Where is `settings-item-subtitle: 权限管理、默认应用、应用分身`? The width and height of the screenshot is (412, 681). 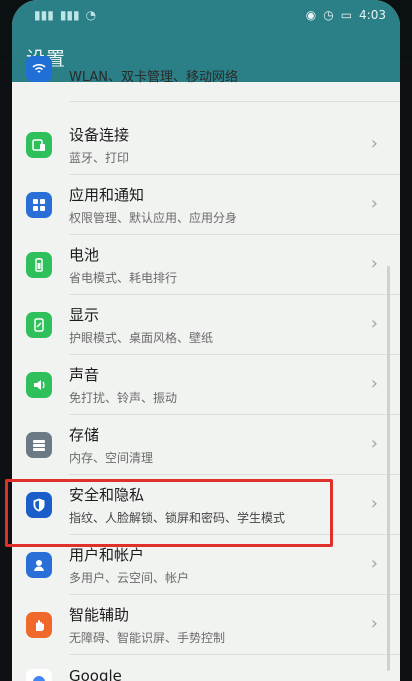
settings-item-subtitle: 权限管理、默认应用、应用分身 is located at coordinates (153, 218).